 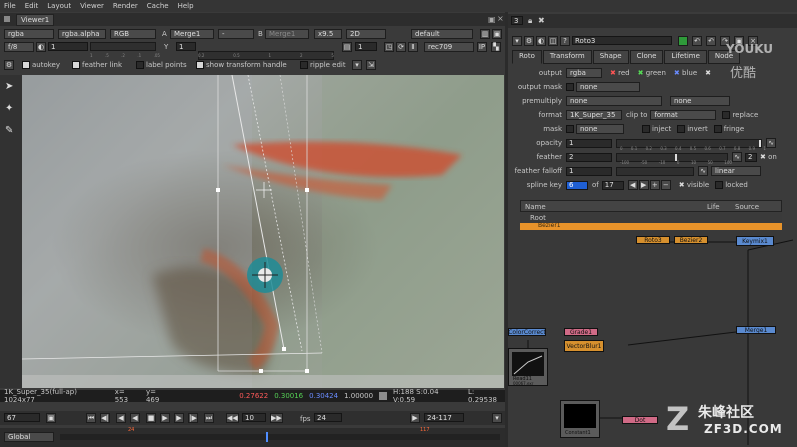 I want to click on color-icon: ◐, so click(x=541, y=41).